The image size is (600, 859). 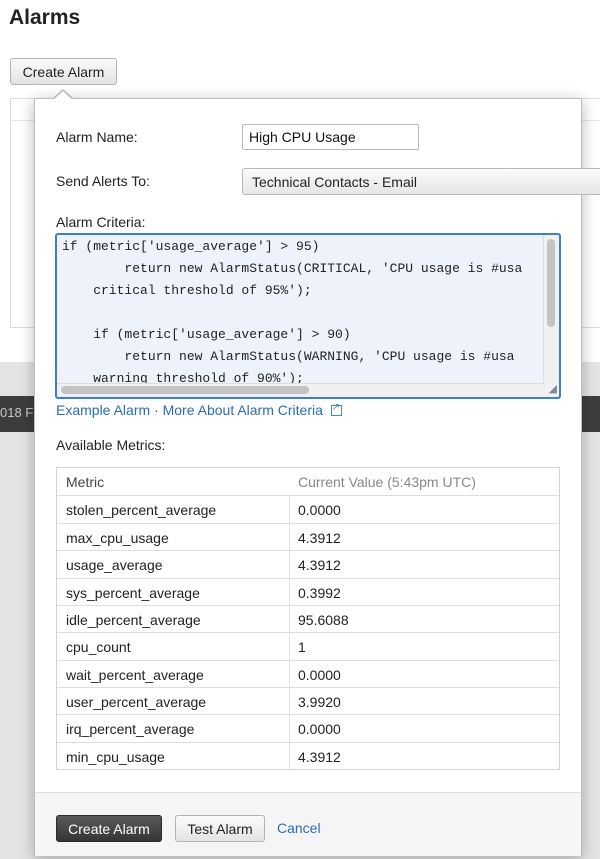 I want to click on test-alarm-button: Test Alarm, so click(x=220, y=828).